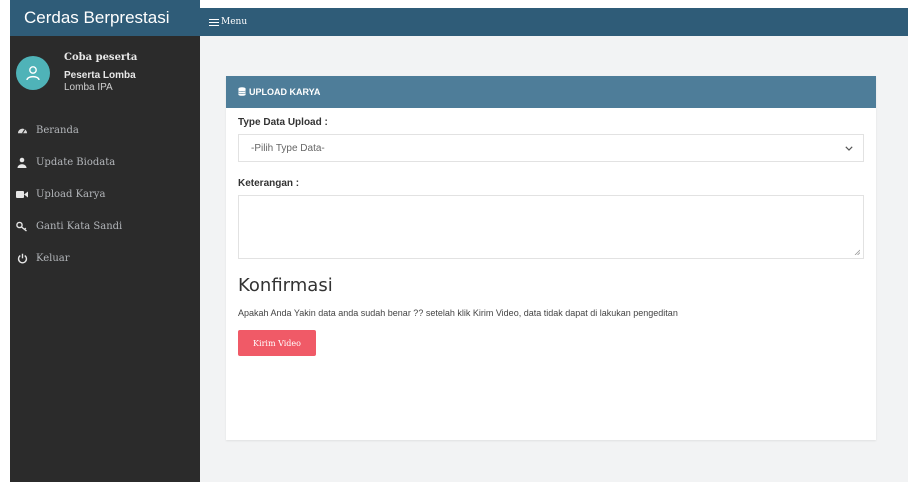 Image resolution: width=908 pixels, height=482 pixels. What do you see at coordinates (285, 92) in the screenshot?
I see `card-title: UPLOAD KARYA` at bounding box center [285, 92].